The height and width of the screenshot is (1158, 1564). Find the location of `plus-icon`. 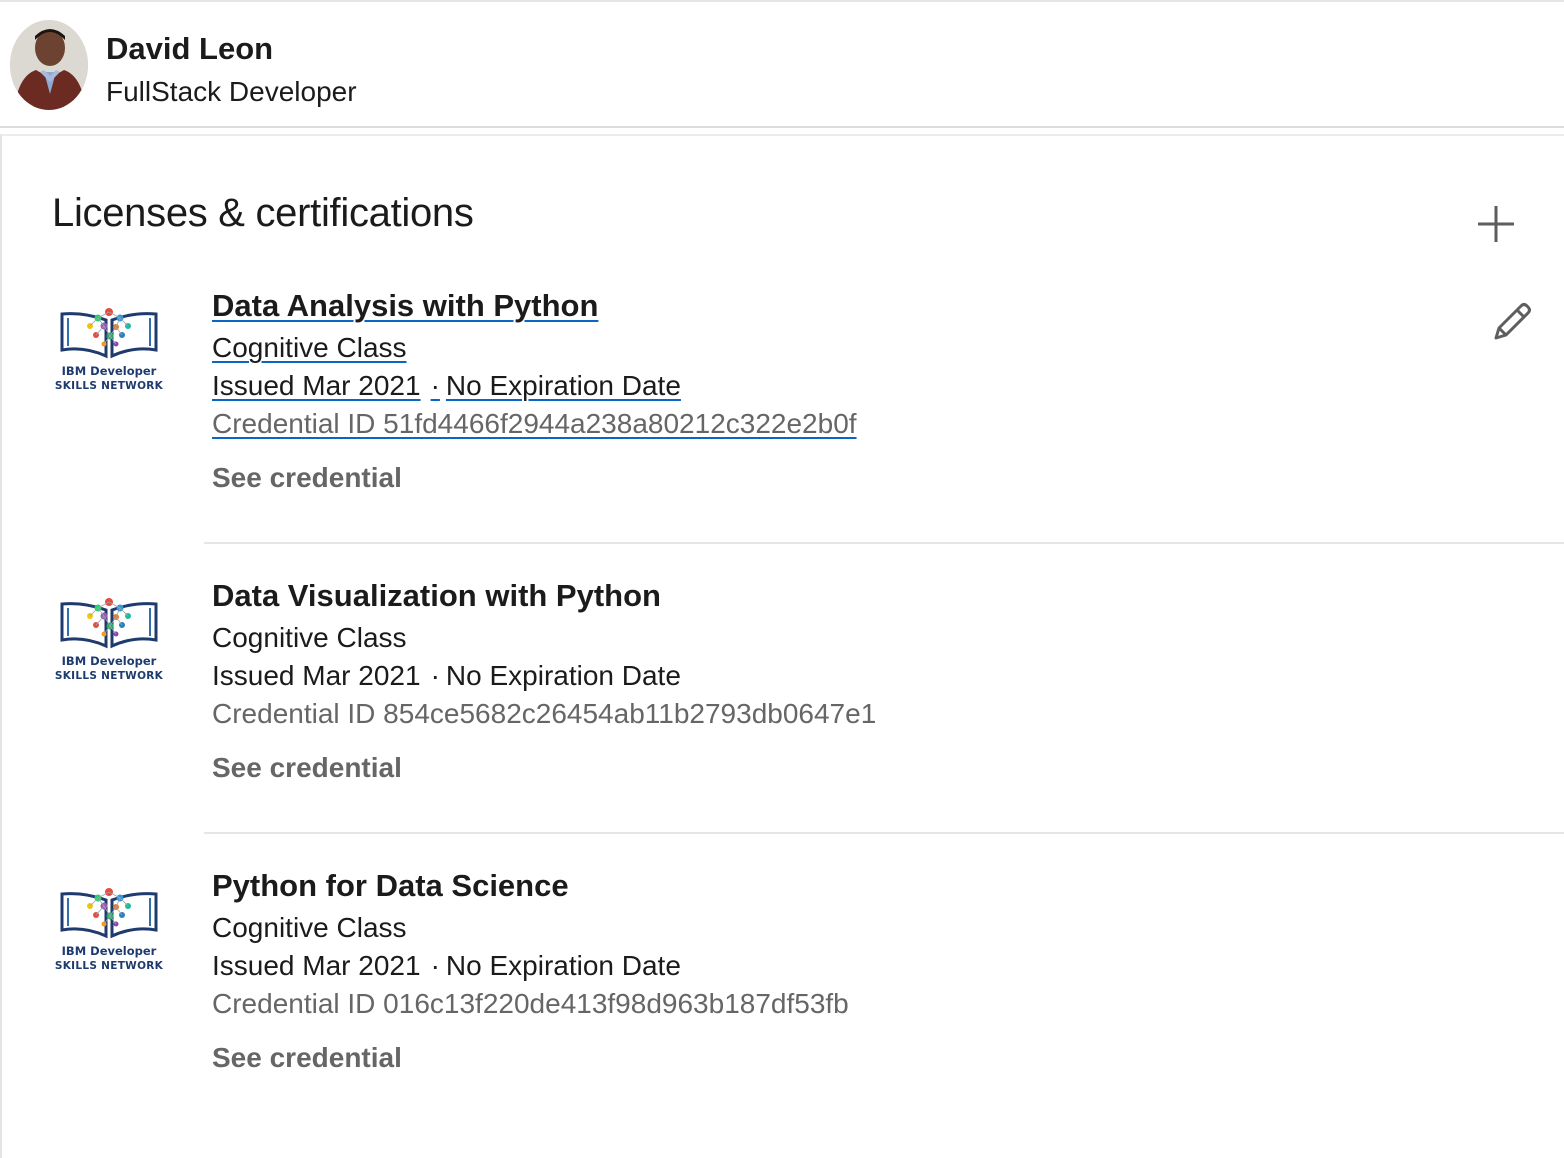

plus-icon is located at coordinates (1496, 224).